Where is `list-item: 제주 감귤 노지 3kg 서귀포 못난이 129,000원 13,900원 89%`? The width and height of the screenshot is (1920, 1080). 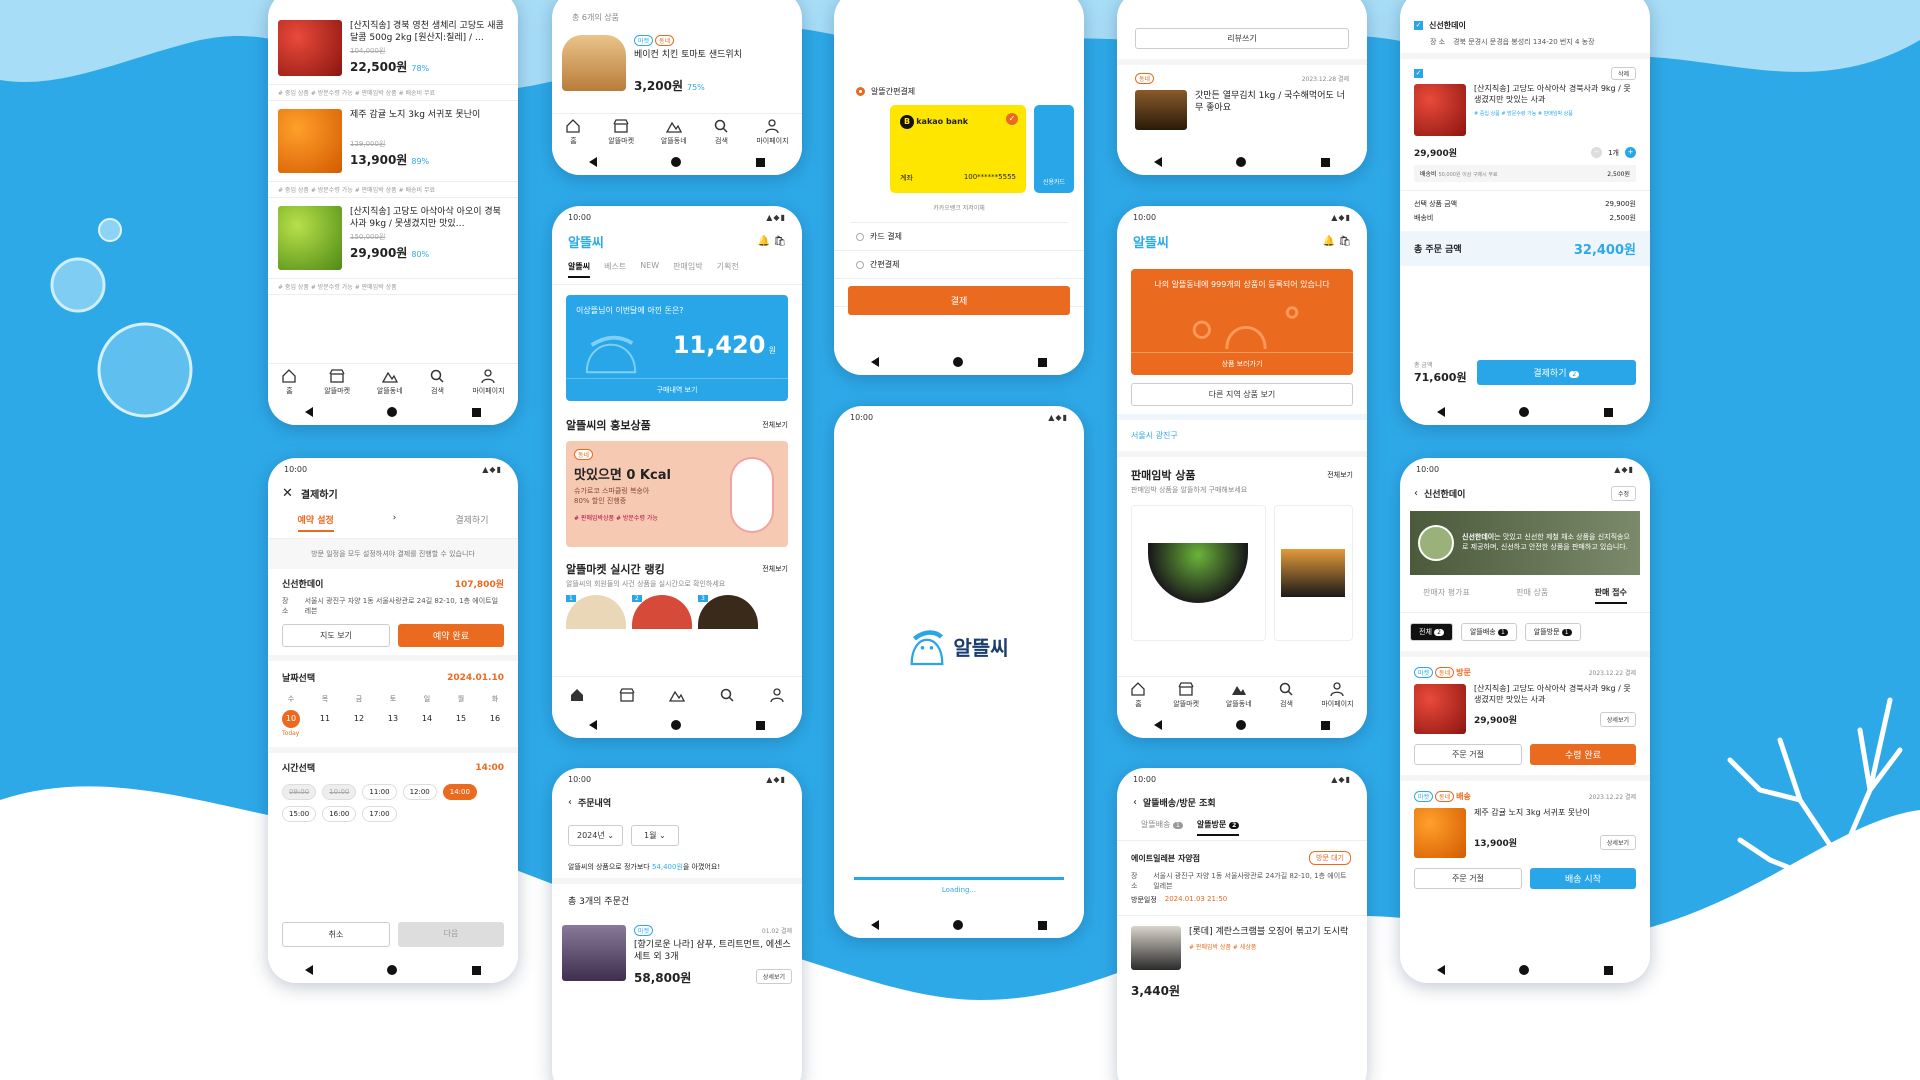 list-item: 제주 감귤 노지 3kg 서귀포 못난이 129,000원 13,900원 89% is located at coordinates (393, 141).